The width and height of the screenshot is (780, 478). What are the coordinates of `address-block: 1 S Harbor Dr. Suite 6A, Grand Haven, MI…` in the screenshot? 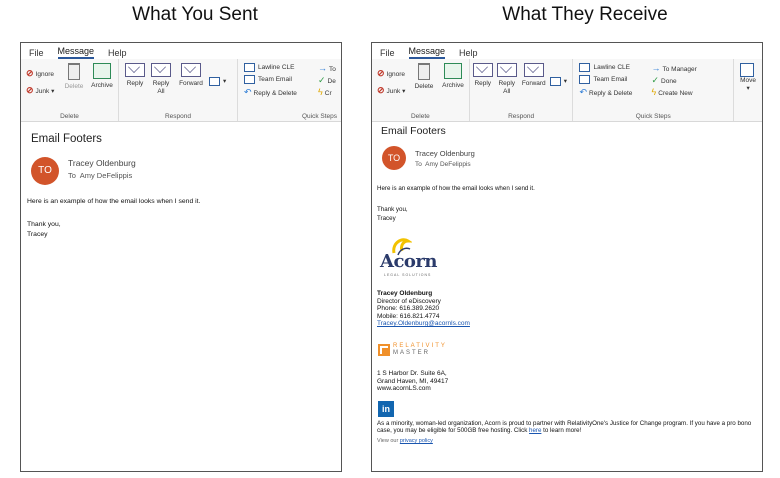 It's located at (412, 381).